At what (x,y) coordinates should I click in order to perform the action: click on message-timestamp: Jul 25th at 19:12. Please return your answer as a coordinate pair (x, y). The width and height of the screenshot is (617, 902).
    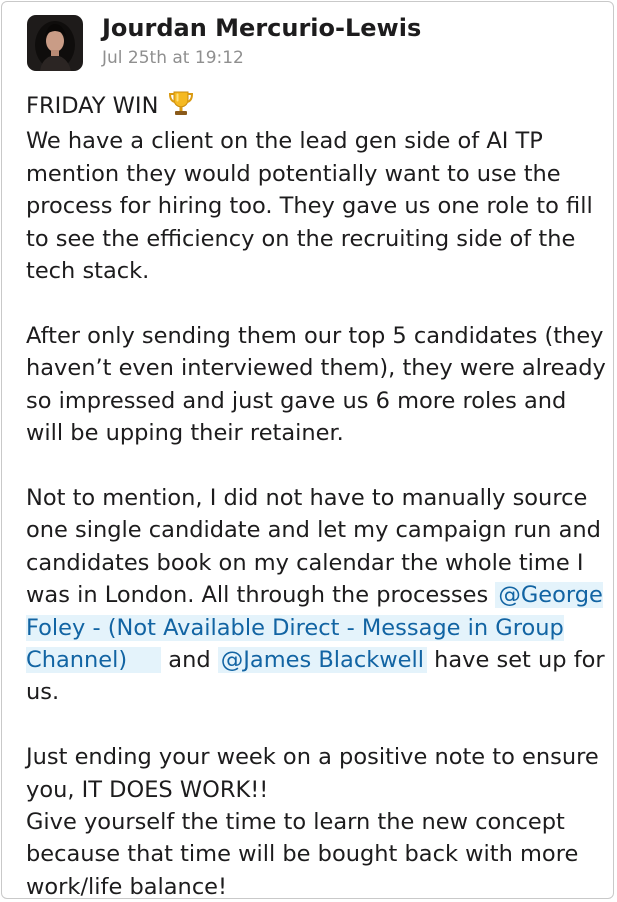
    Looking at the image, I should click on (173, 58).